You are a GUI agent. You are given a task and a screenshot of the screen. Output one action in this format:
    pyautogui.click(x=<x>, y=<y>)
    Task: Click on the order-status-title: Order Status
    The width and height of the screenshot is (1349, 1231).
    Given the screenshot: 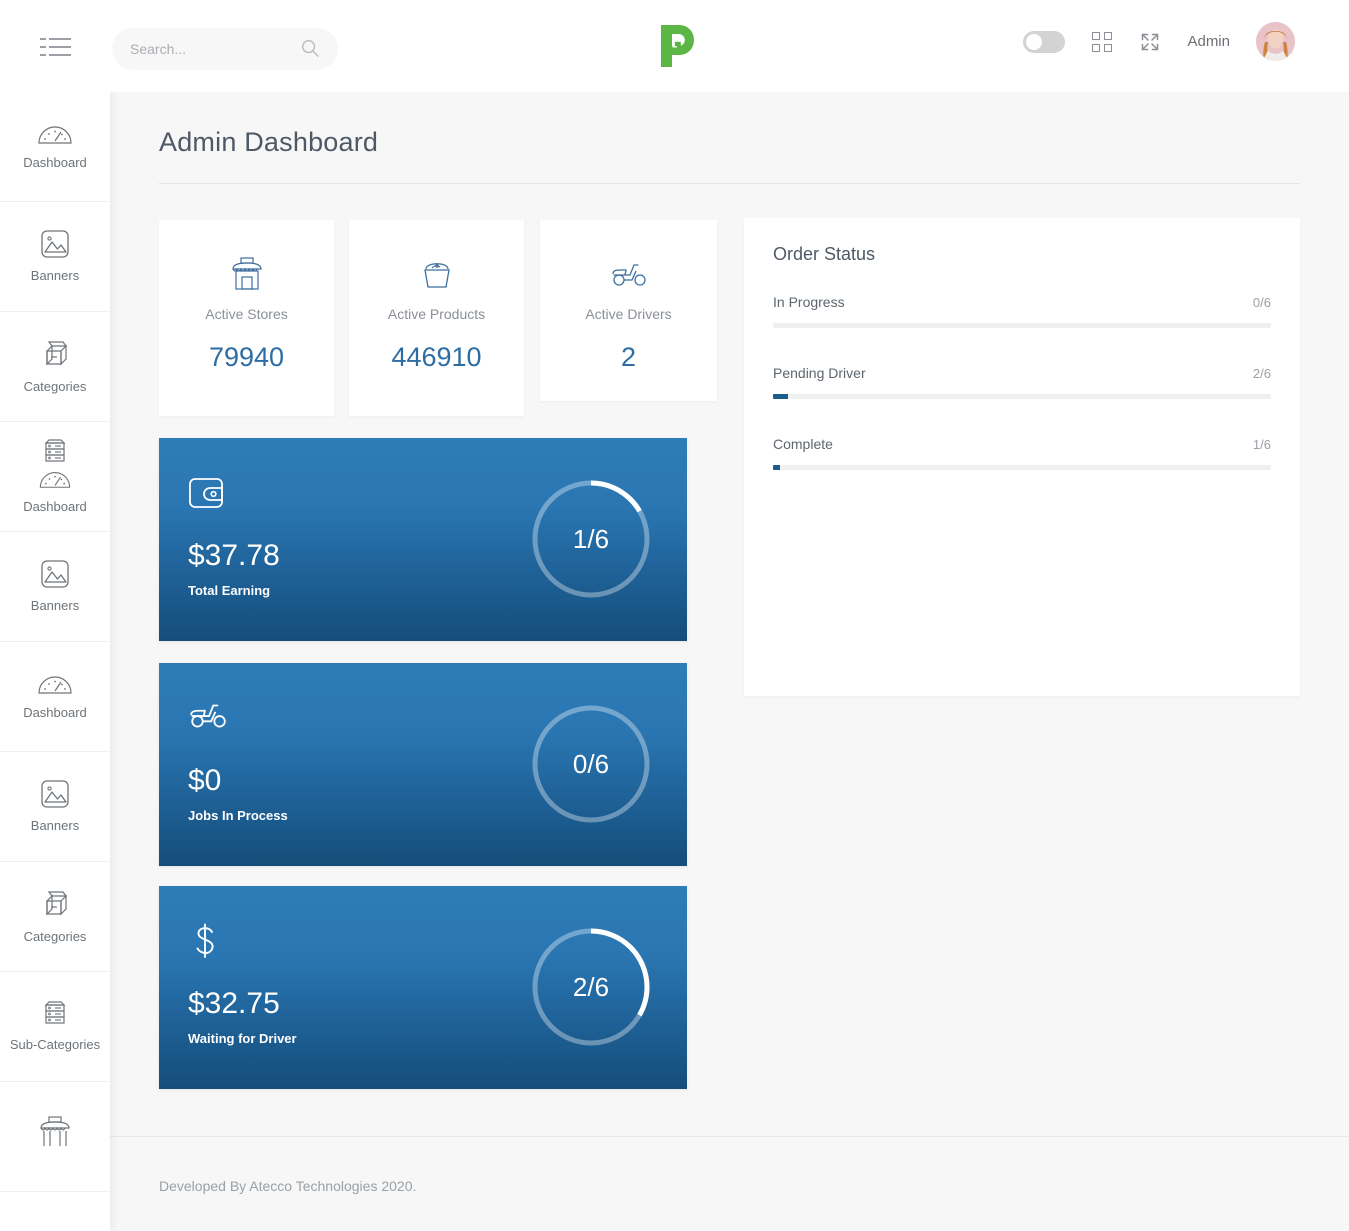 What is the action you would take?
    pyautogui.click(x=824, y=254)
    